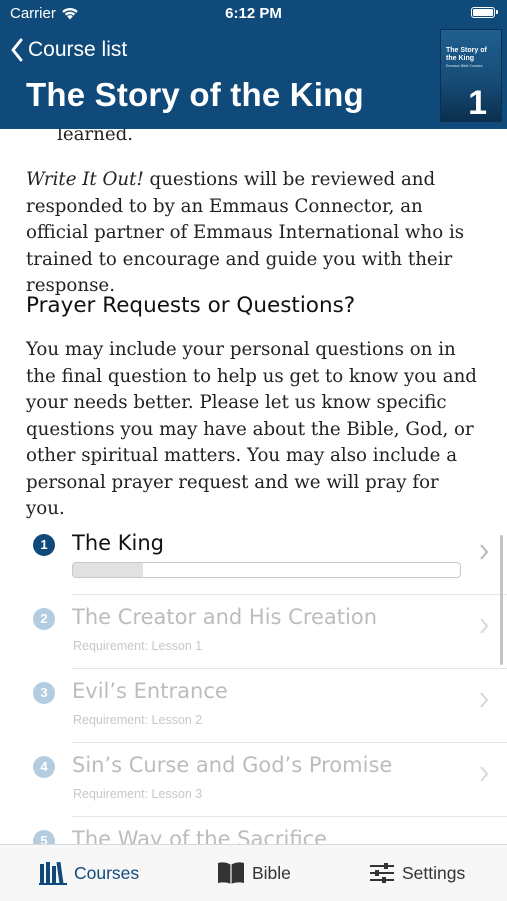  Describe the element at coordinates (195, 94) in the screenshot. I see `page-title: The Story of the King` at that location.